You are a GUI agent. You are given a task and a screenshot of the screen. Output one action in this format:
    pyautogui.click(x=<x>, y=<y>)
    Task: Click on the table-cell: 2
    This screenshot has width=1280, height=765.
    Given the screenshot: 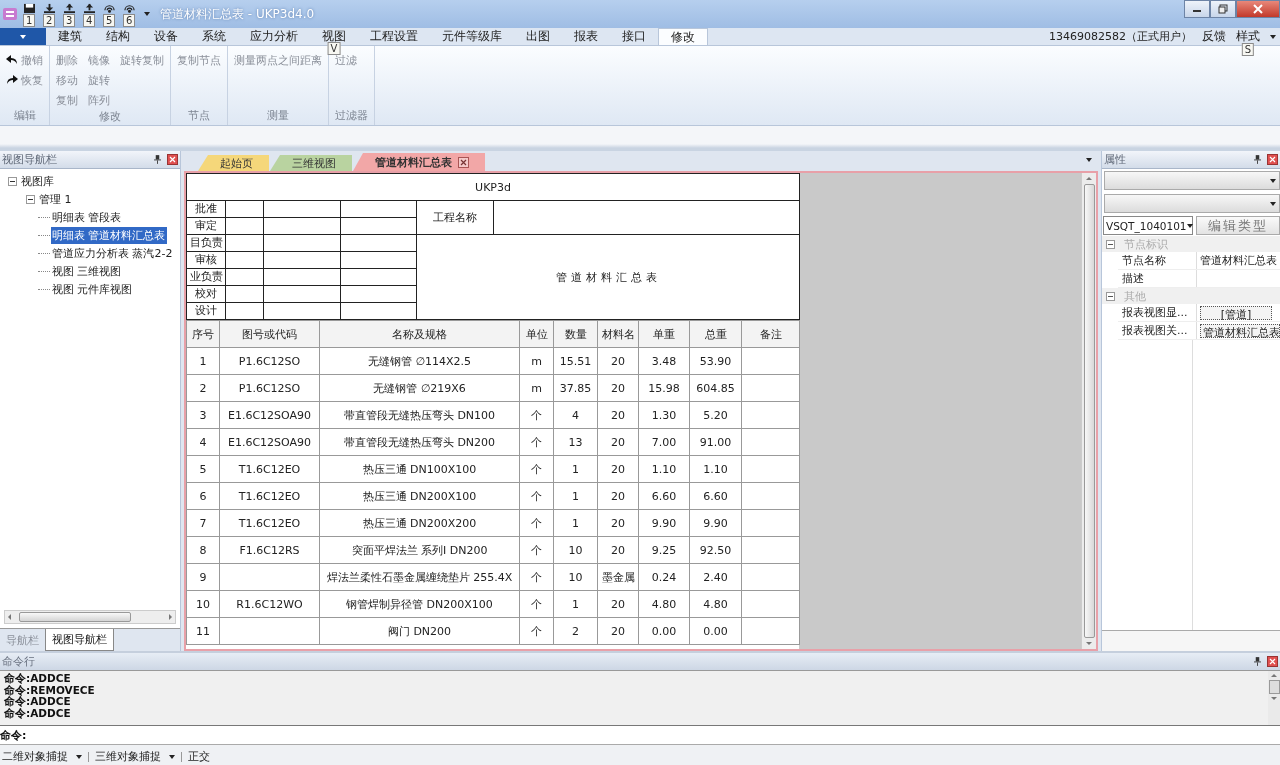 What is the action you would take?
    pyautogui.click(x=203, y=388)
    